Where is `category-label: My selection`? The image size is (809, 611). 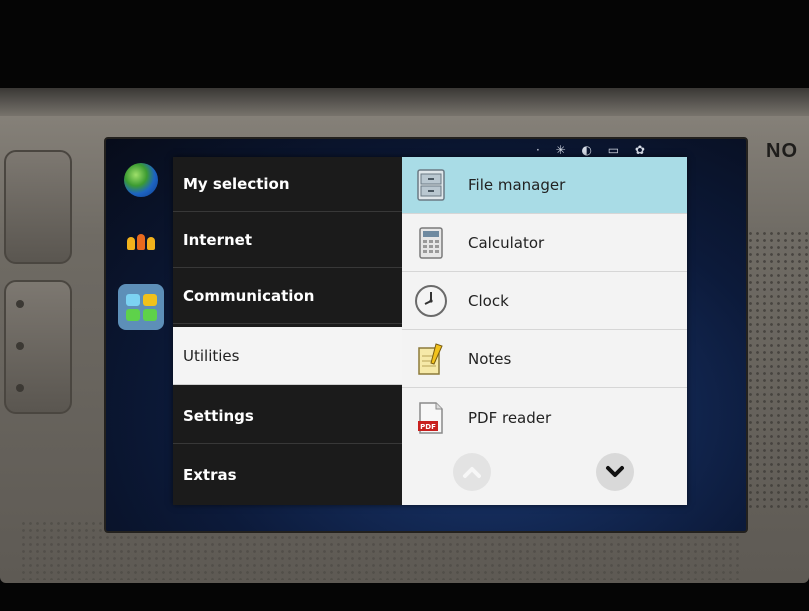
category-label: My selection is located at coordinates (236, 184).